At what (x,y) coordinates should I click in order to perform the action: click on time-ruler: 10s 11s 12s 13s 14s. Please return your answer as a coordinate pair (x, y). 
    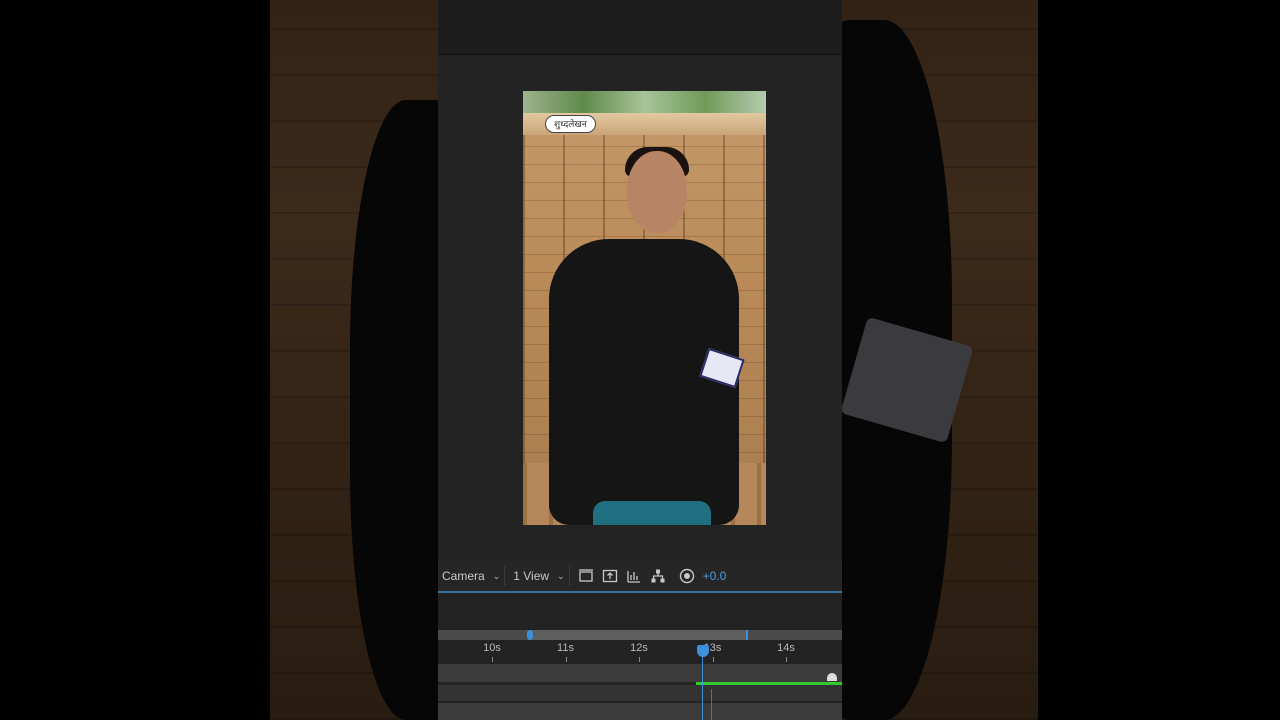
    Looking at the image, I should click on (640, 652).